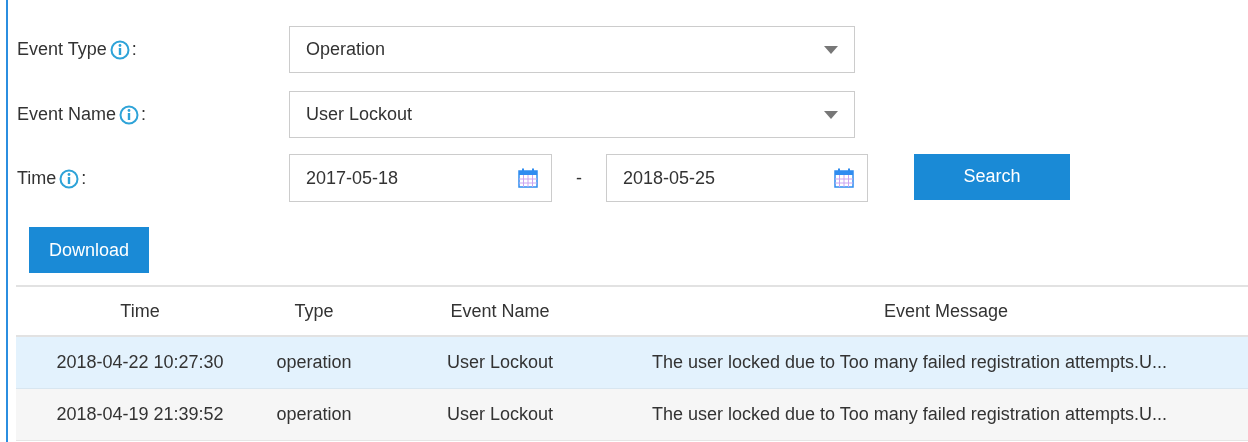 This screenshot has width=1248, height=442. Describe the element at coordinates (89, 250) in the screenshot. I see `download-button: Download` at that location.